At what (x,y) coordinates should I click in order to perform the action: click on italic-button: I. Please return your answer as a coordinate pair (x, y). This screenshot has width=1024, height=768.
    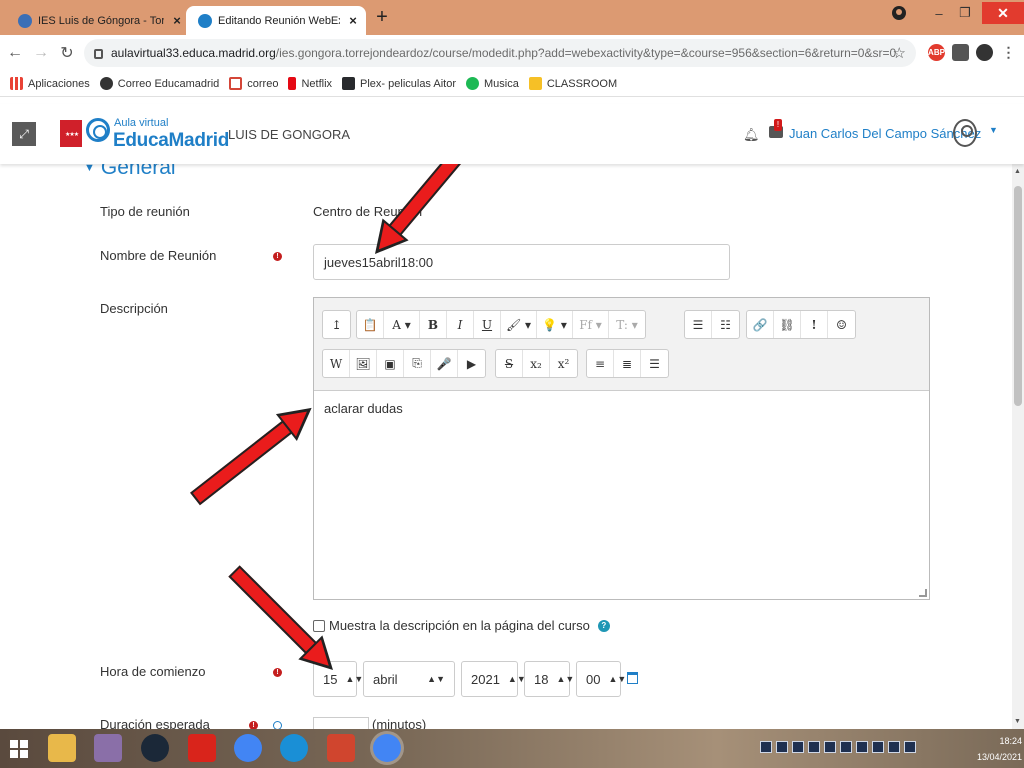
    Looking at the image, I should click on (460, 324).